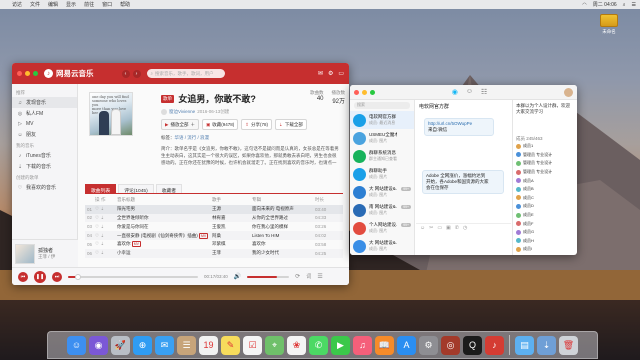 This screenshot has height=360, width=640. What do you see at coordinates (545, 180) in the screenshot?
I see `member-item: 成员A` at bounding box center [545, 180].